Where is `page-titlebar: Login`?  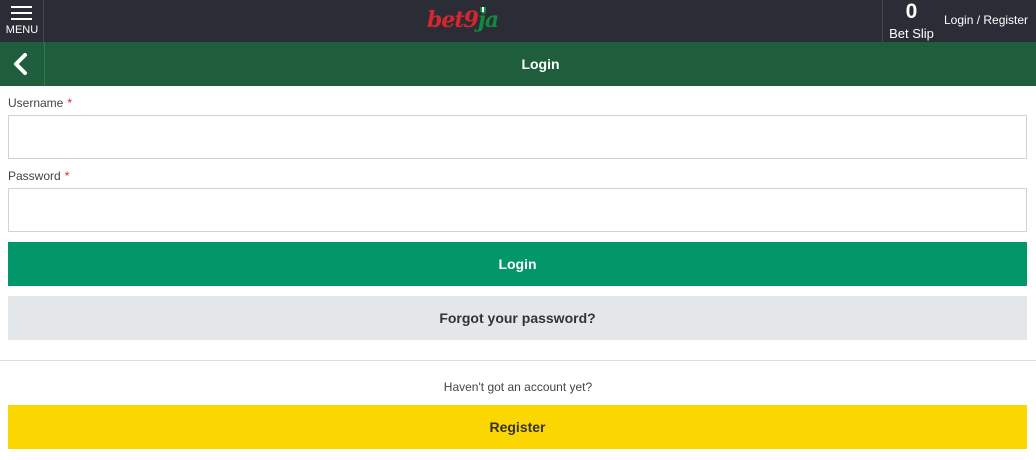 page-titlebar: Login is located at coordinates (518, 64).